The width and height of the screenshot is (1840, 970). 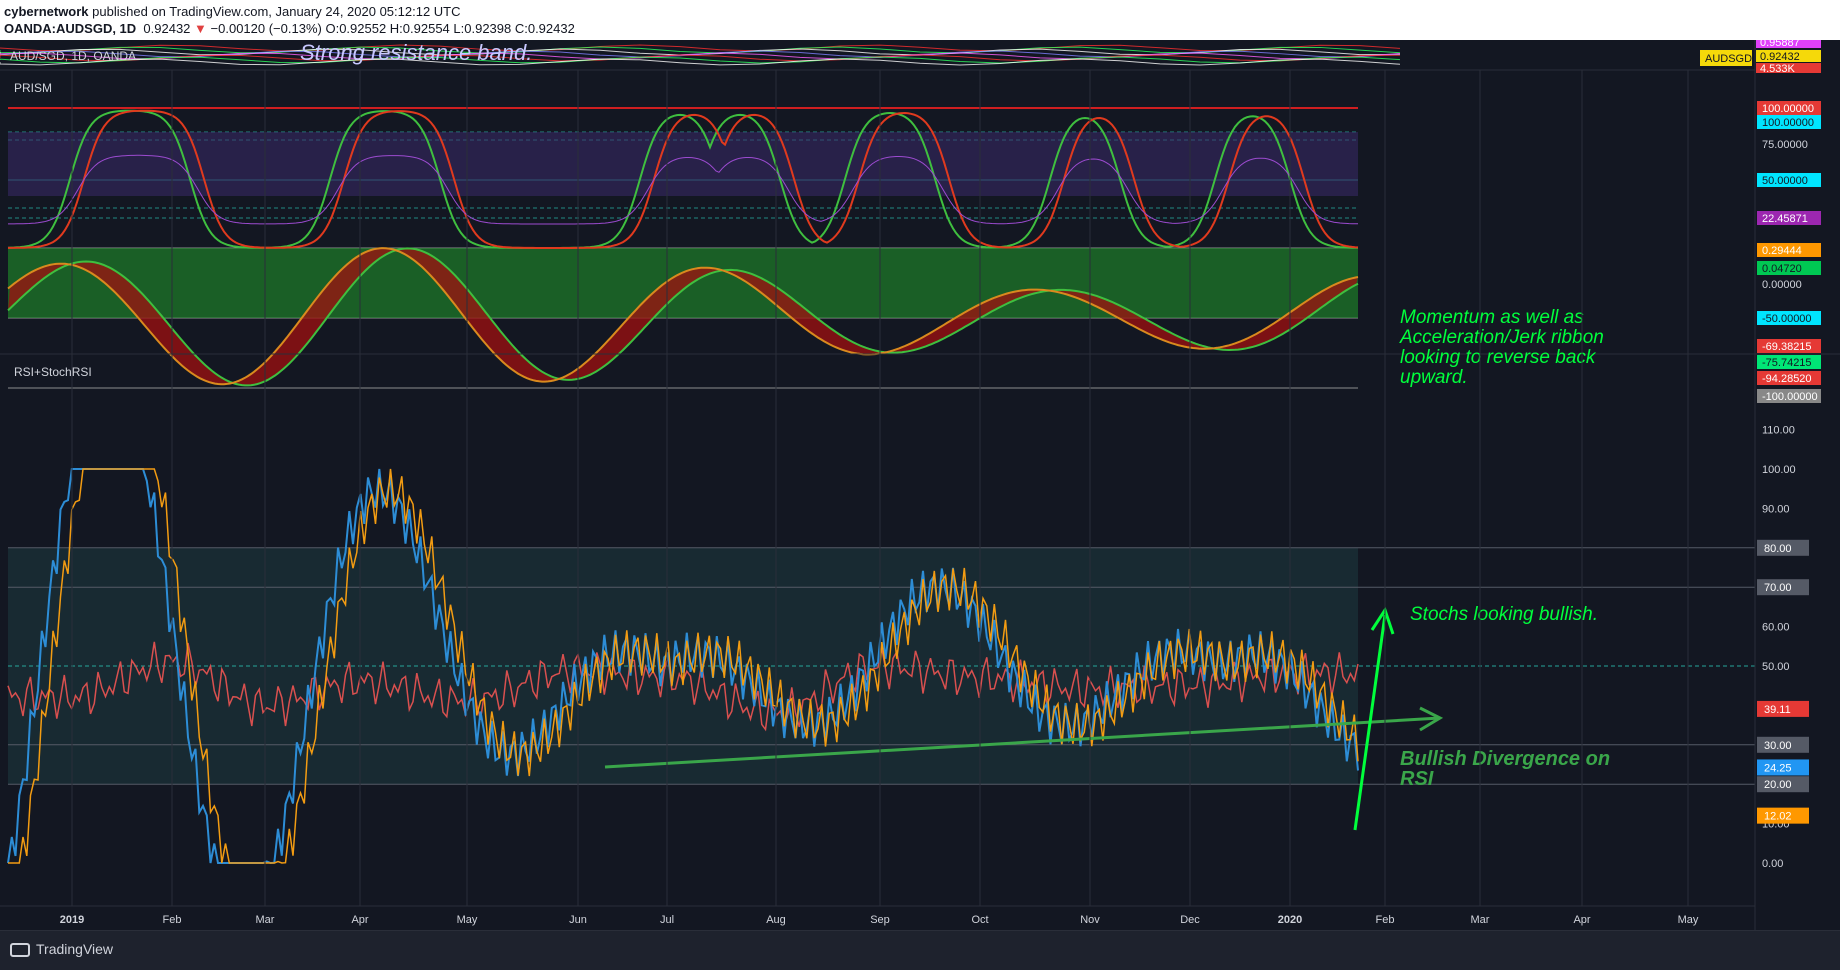 I want to click on author-name: cybernetwork, so click(x=46, y=11).